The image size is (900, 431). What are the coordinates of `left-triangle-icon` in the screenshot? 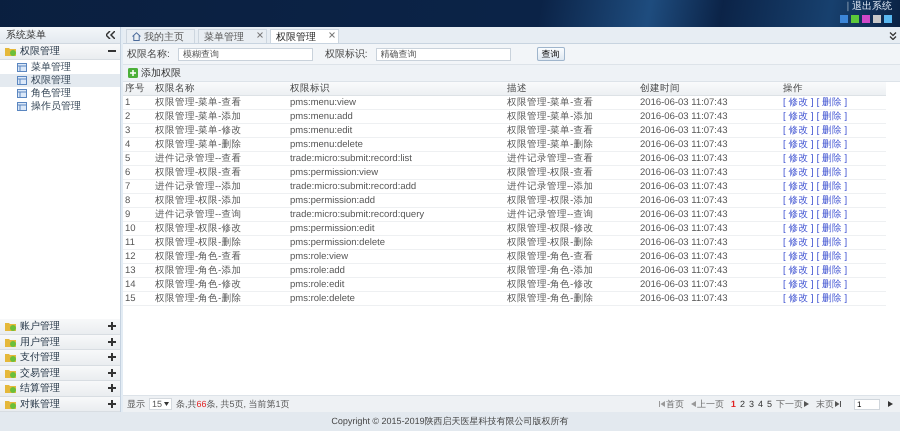 It's located at (693, 404).